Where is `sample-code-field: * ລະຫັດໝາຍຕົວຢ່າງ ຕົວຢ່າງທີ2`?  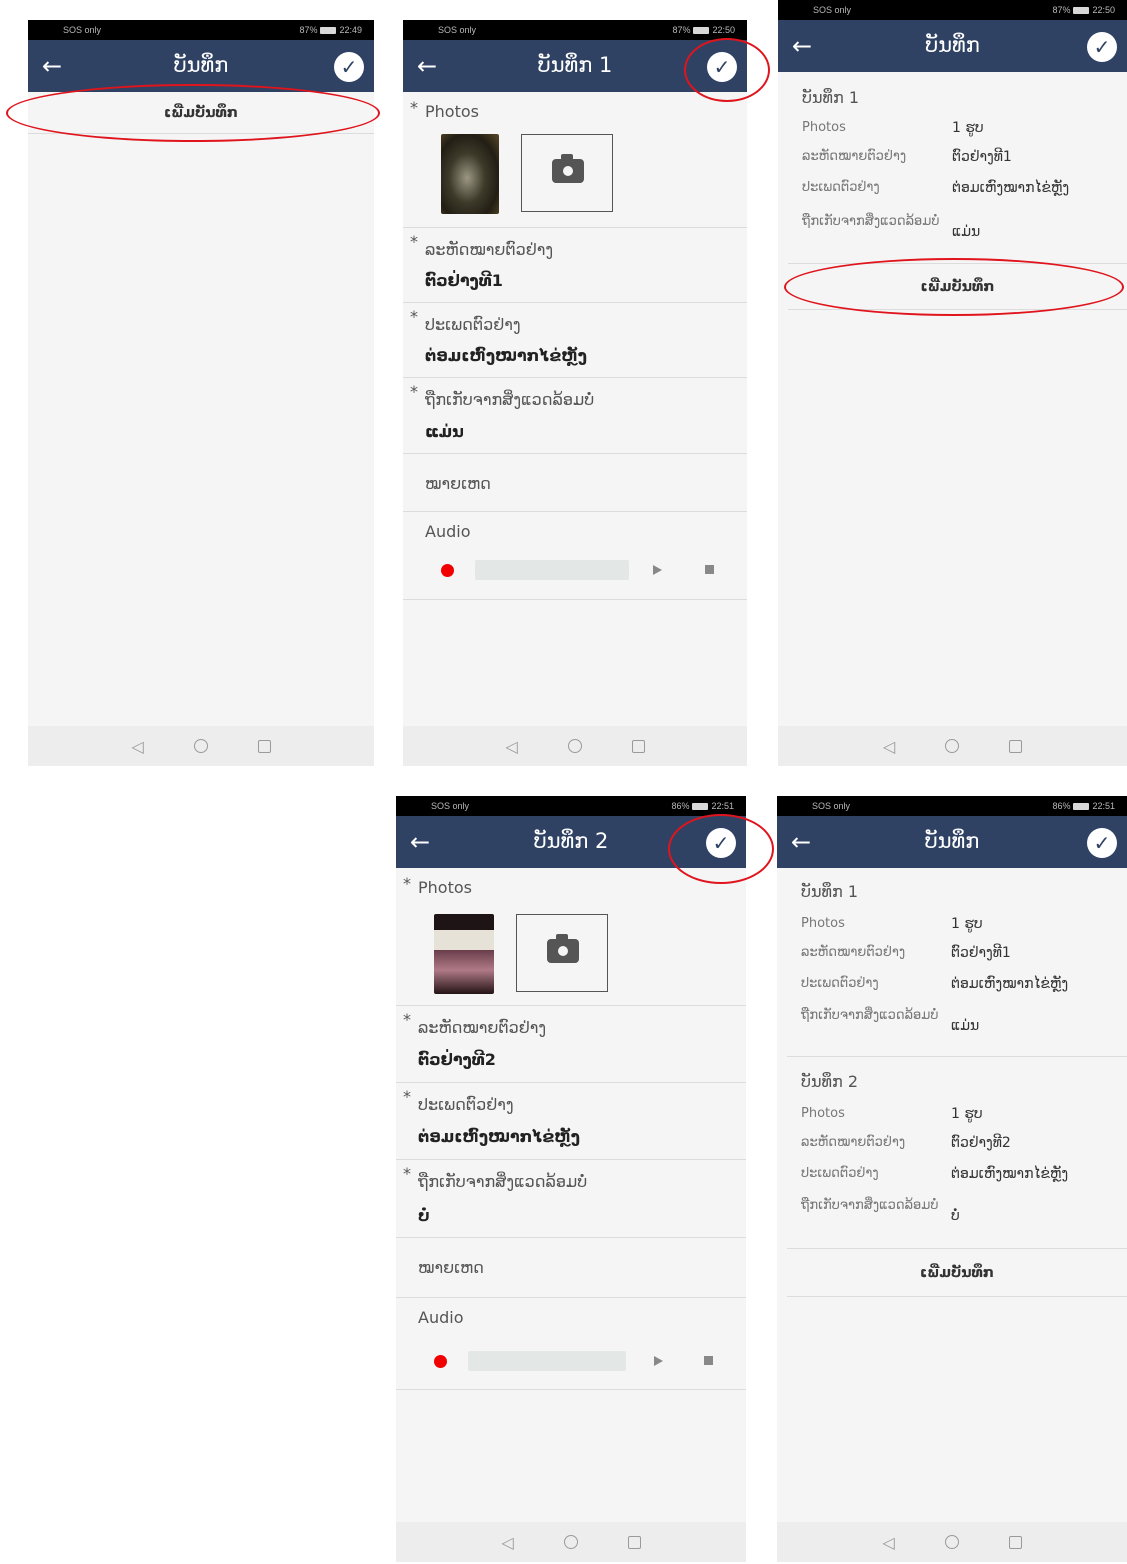 sample-code-field: * ລະຫັດໝາຍຕົວຢ່າງ ຕົວຢ່າງທີ2 is located at coordinates (571, 1044).